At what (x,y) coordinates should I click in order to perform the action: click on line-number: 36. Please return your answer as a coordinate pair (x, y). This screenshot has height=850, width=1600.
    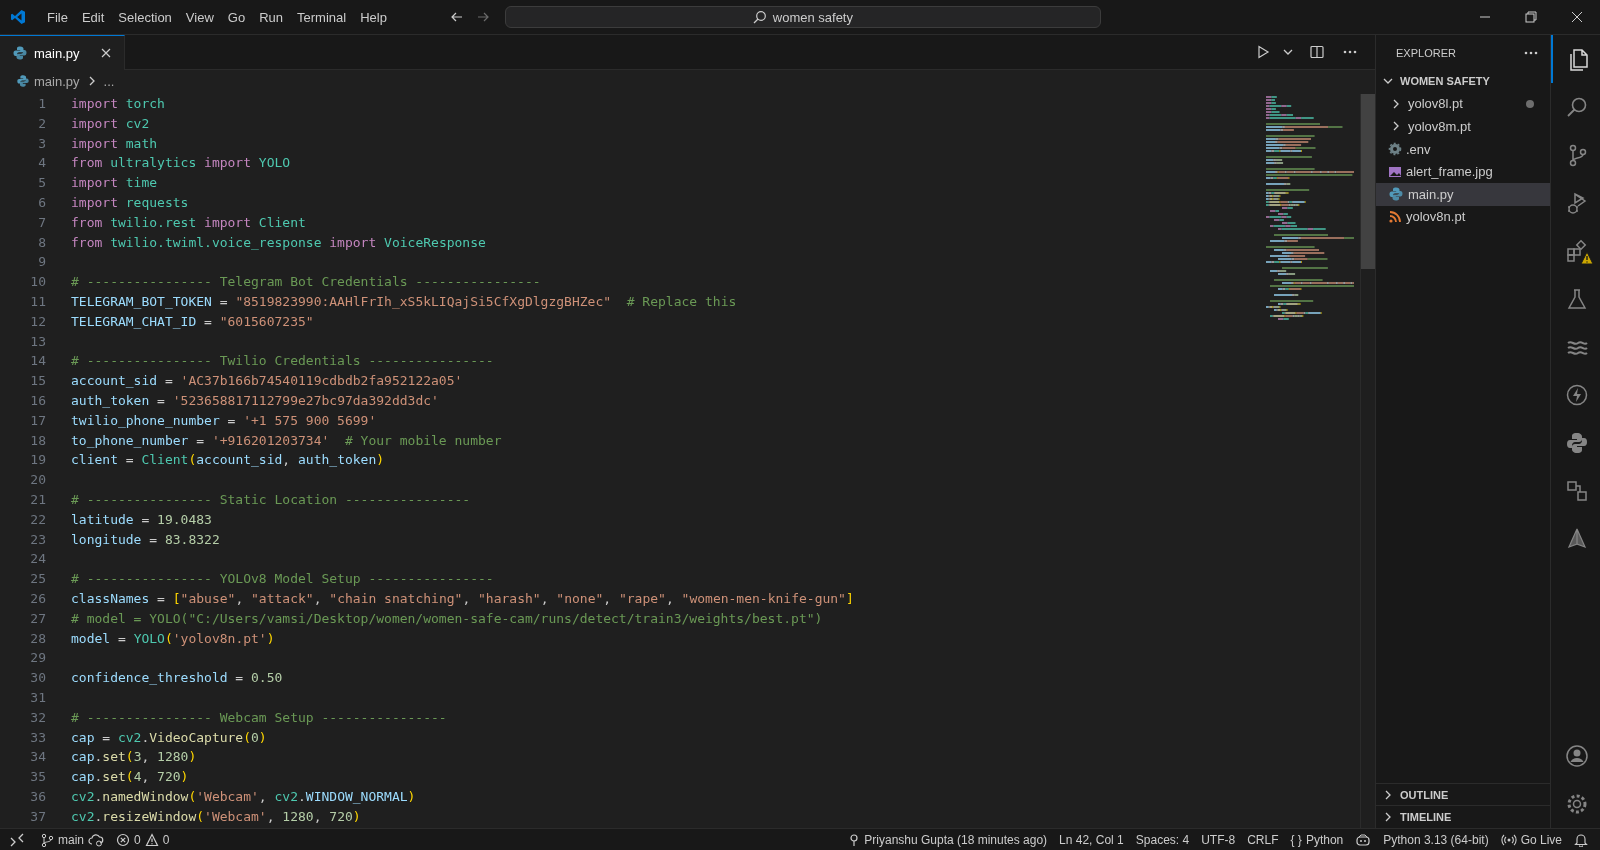
    Looking at the image, I should click on (37, 796).